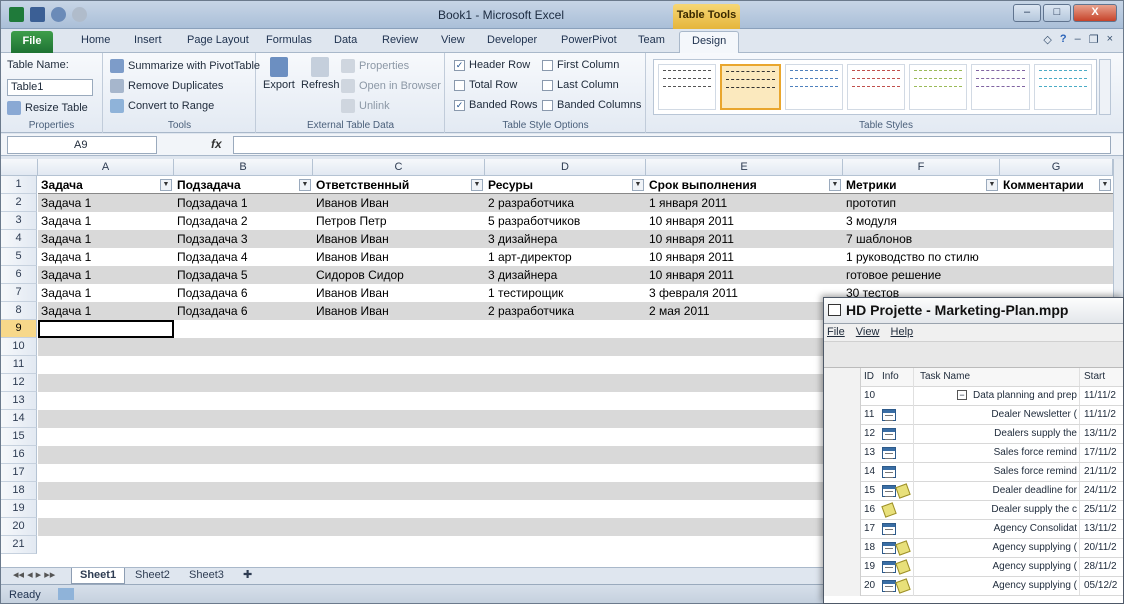 The image size is (1124, 604). I want to click on column-header-c: C, so click(399, 167).